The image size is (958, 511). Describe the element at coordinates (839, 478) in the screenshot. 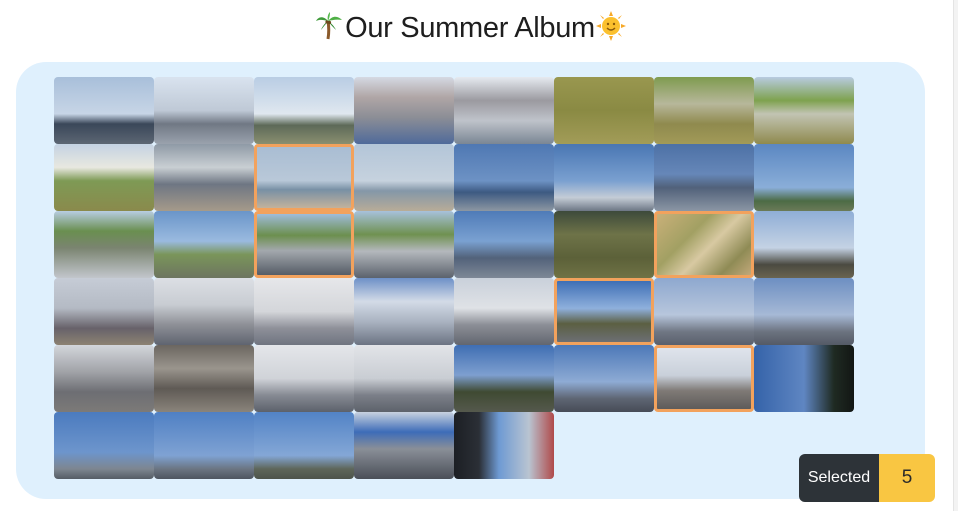

I see `selected-label: Selected` at that location.